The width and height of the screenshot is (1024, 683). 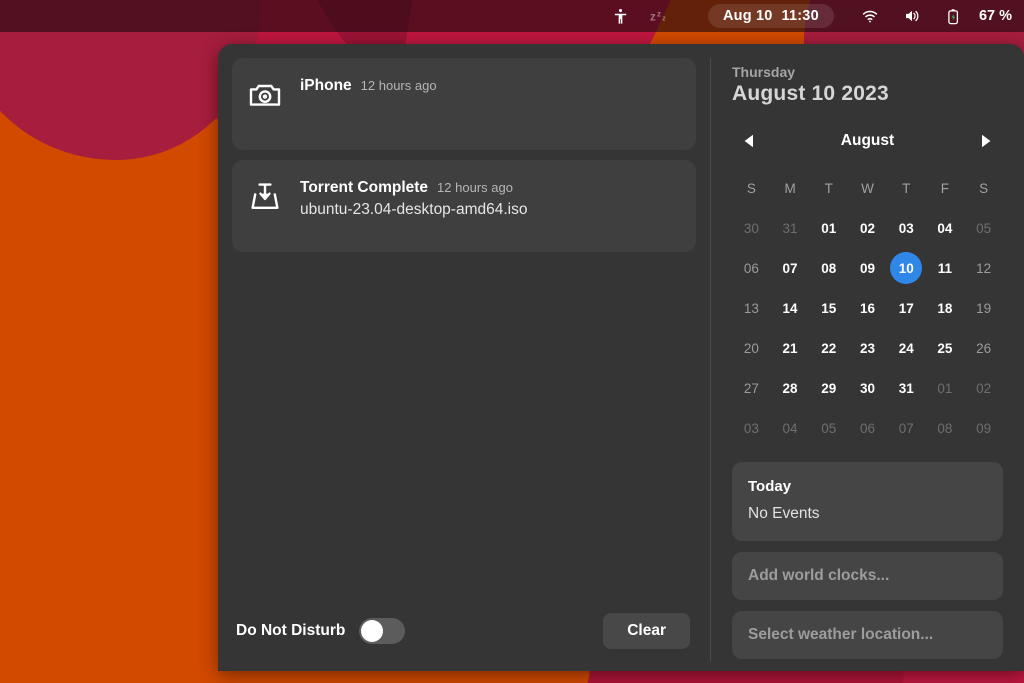 I want to click on calendar-day: 21, so click(x=790, y=348).